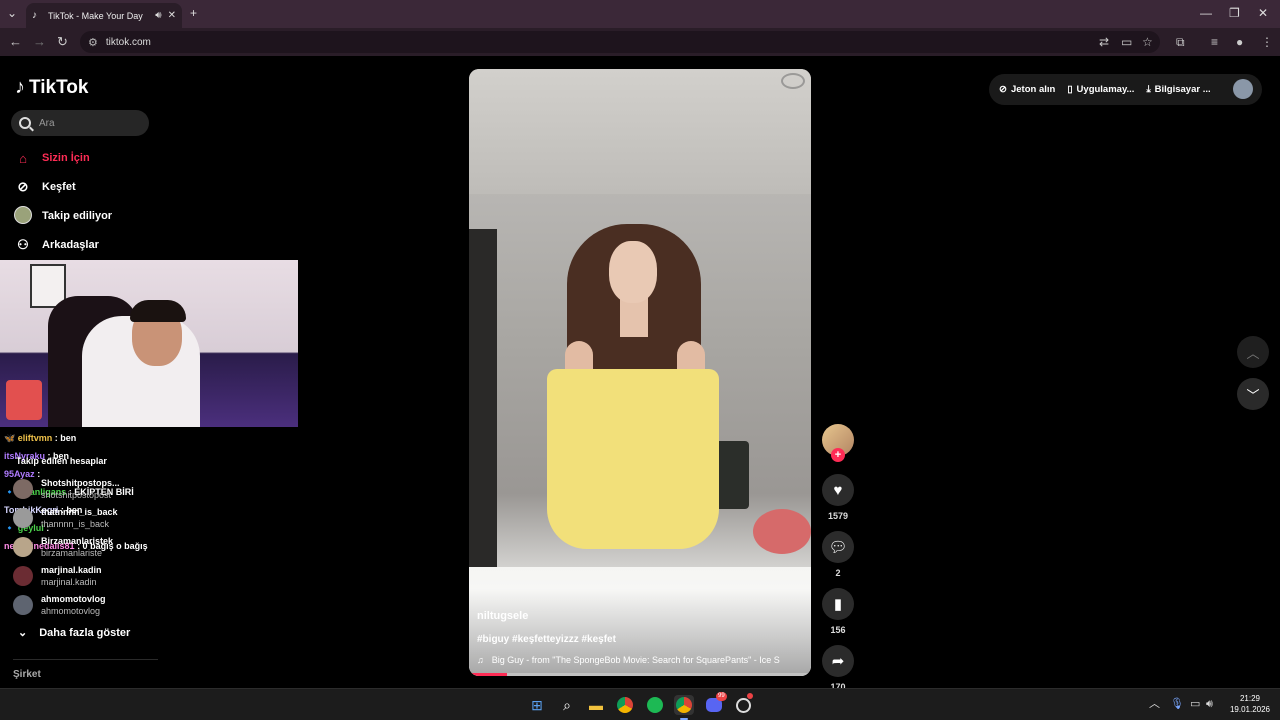 The width and height of the screenshot is (1280, 720). What do you see at coordinates (838, 630) in the screenshot?
I see `save-count: 156` at bounding box center [838, 630].